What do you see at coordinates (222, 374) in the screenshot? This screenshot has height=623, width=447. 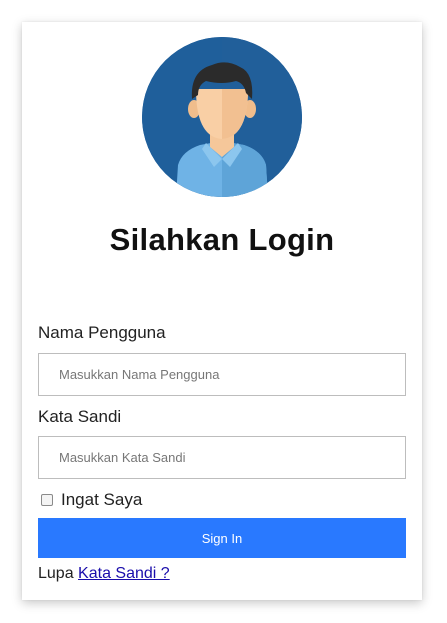 I see `username-input` at bounding box center [222, 374].